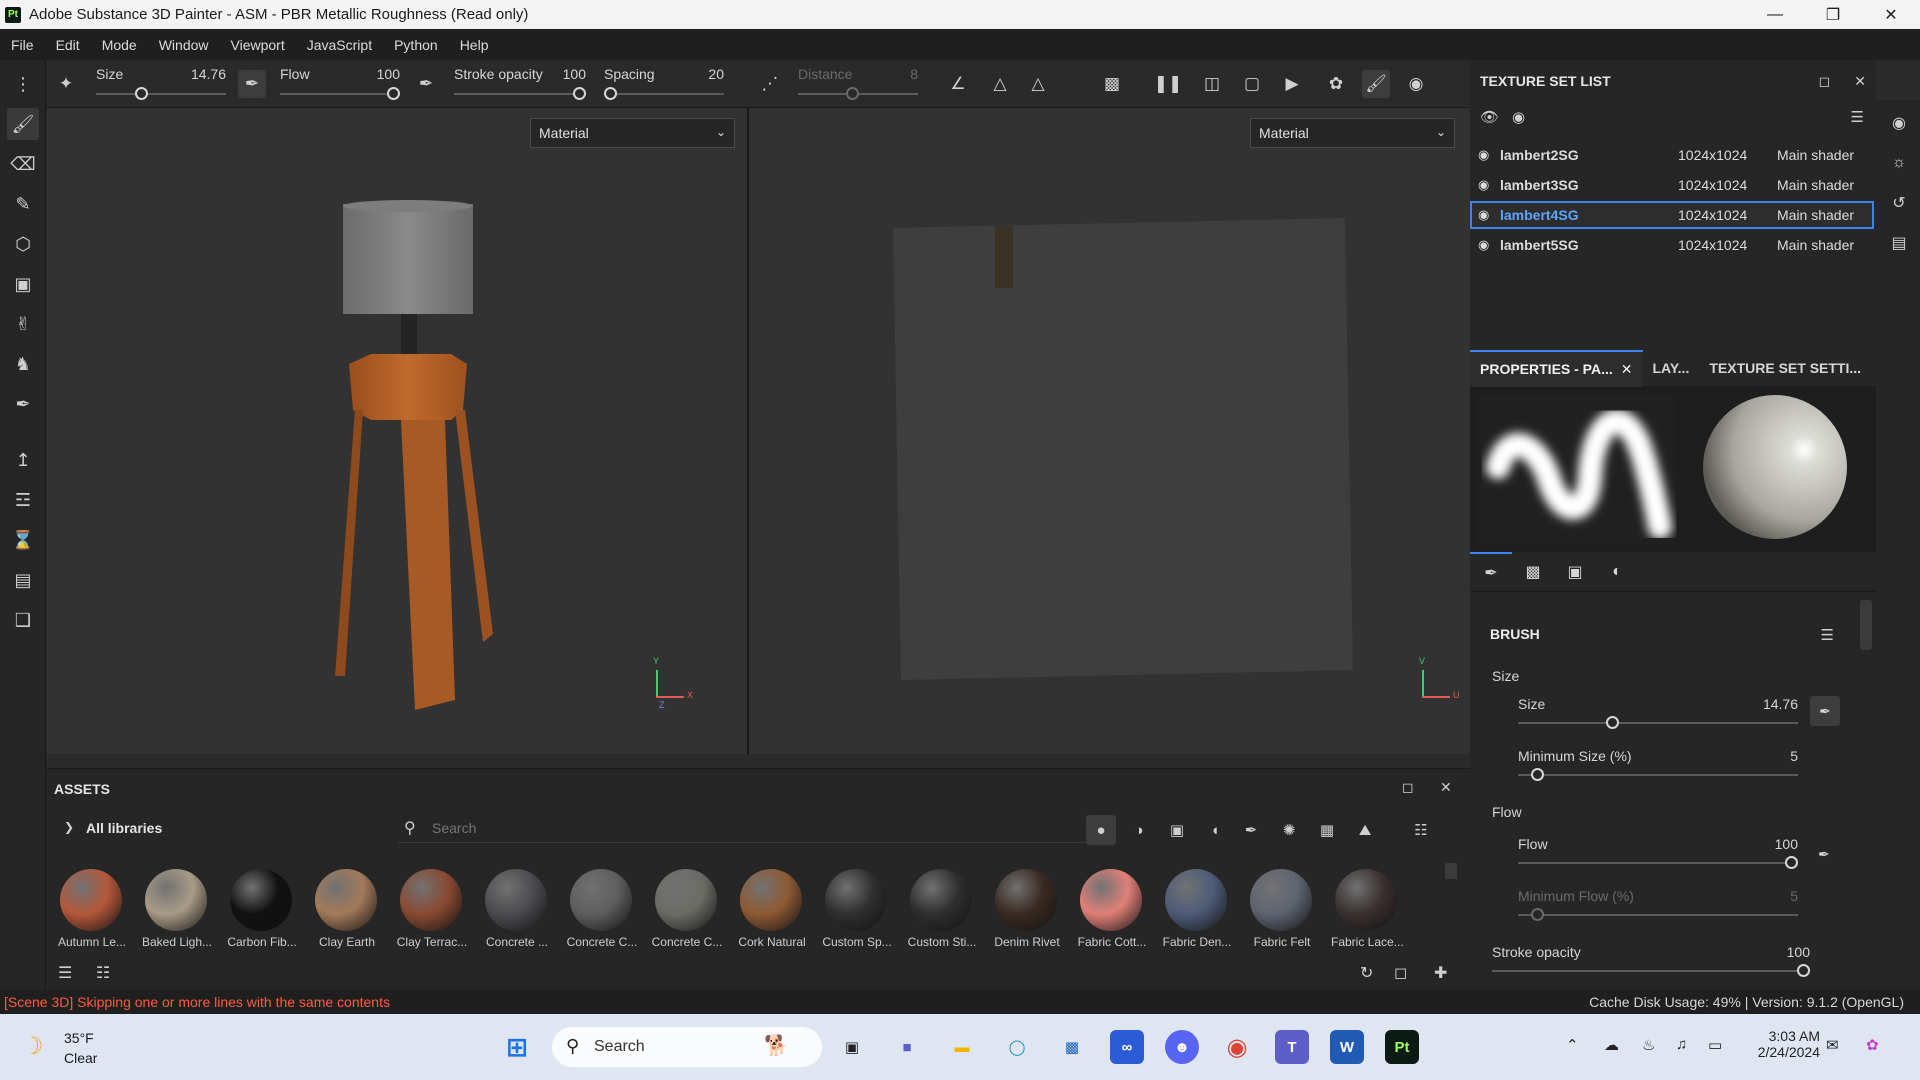 The image size is (1920, 1080). Describe the element at coordinates (252, 84) in the screenshot. I see `size-pressure-button: ✒` at that location.